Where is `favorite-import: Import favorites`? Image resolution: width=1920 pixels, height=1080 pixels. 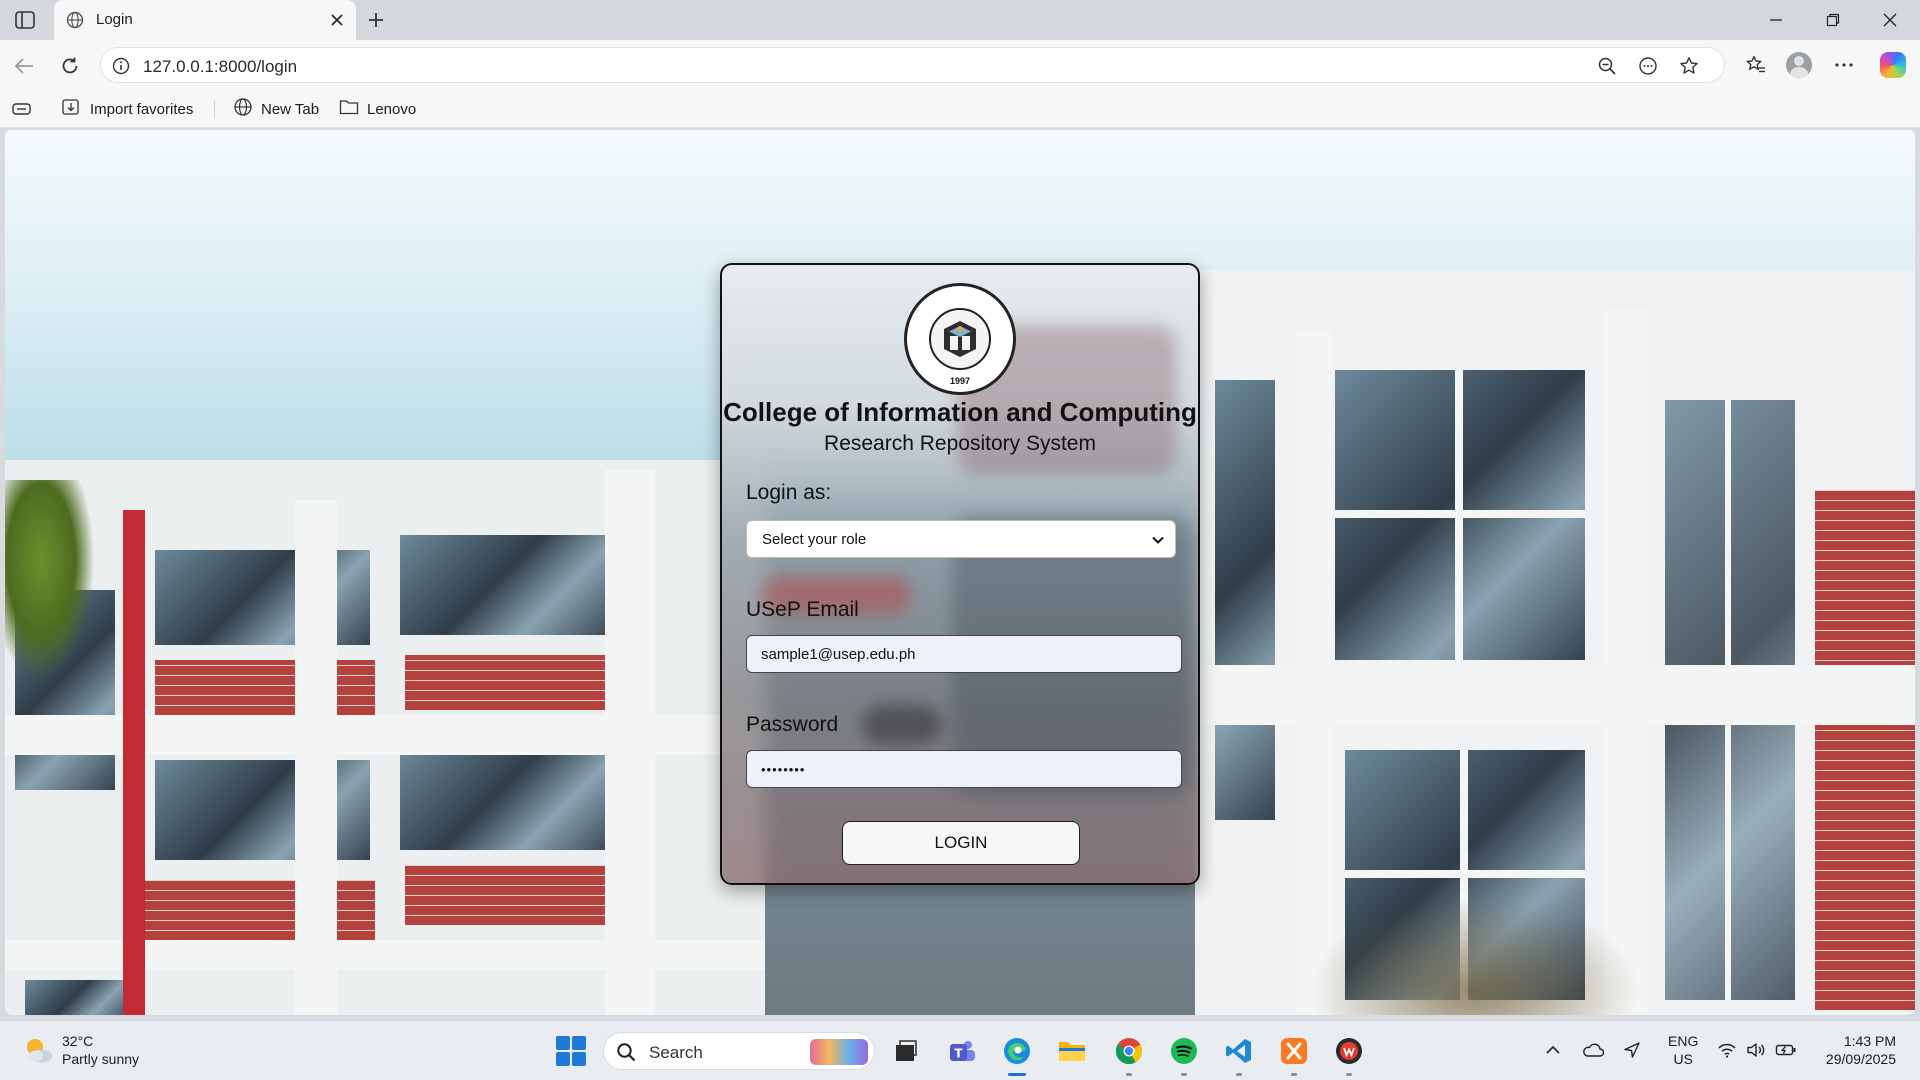
favorite-import: Import favorites is located at coordinates (127, 109).